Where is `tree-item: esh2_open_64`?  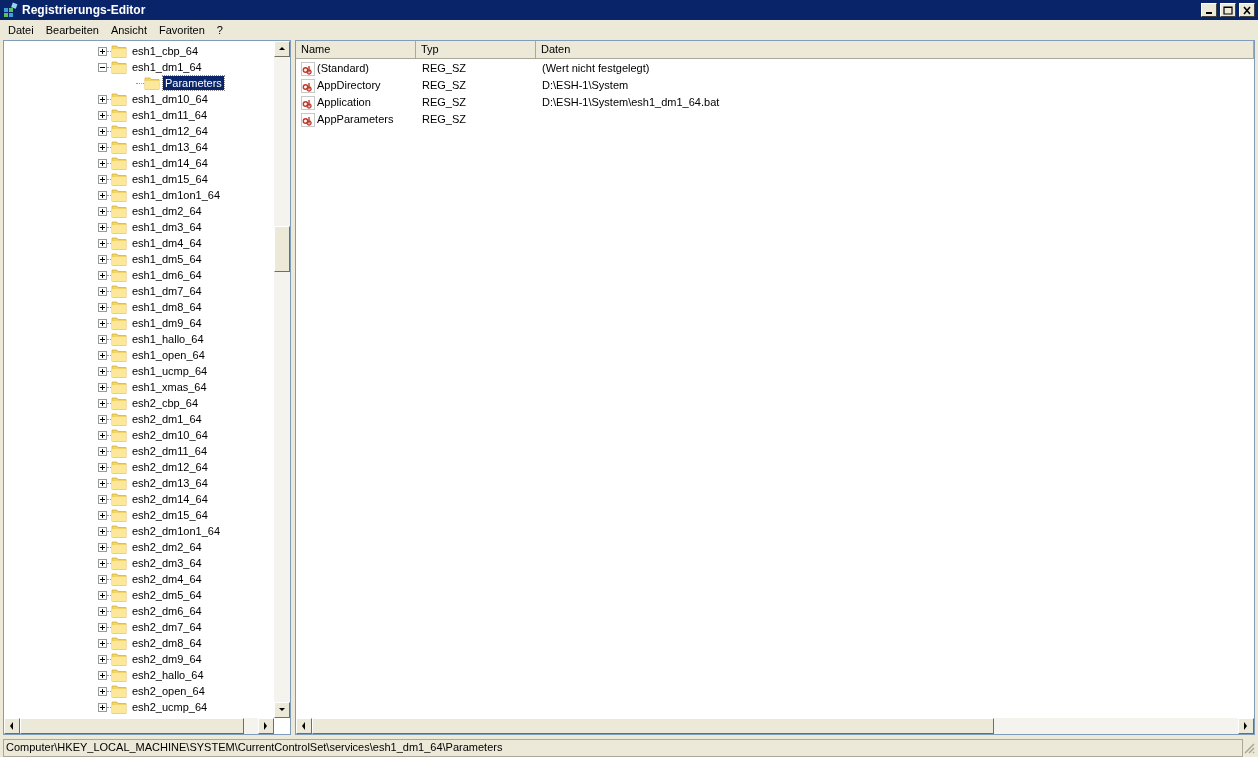 tree-item: esh2_open_64 is located at coordinates (168, 691).